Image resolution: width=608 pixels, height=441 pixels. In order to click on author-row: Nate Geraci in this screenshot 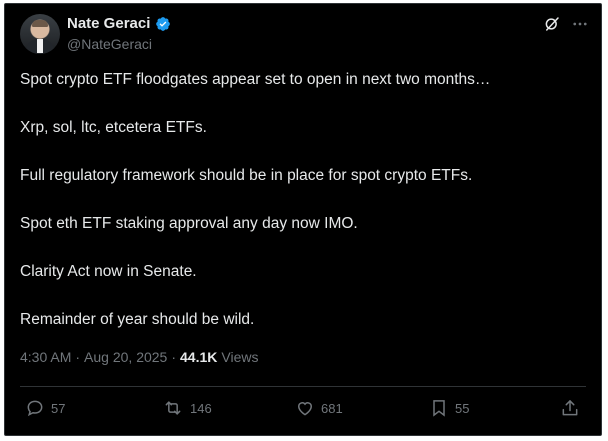, I will do `click(119, 23)`.